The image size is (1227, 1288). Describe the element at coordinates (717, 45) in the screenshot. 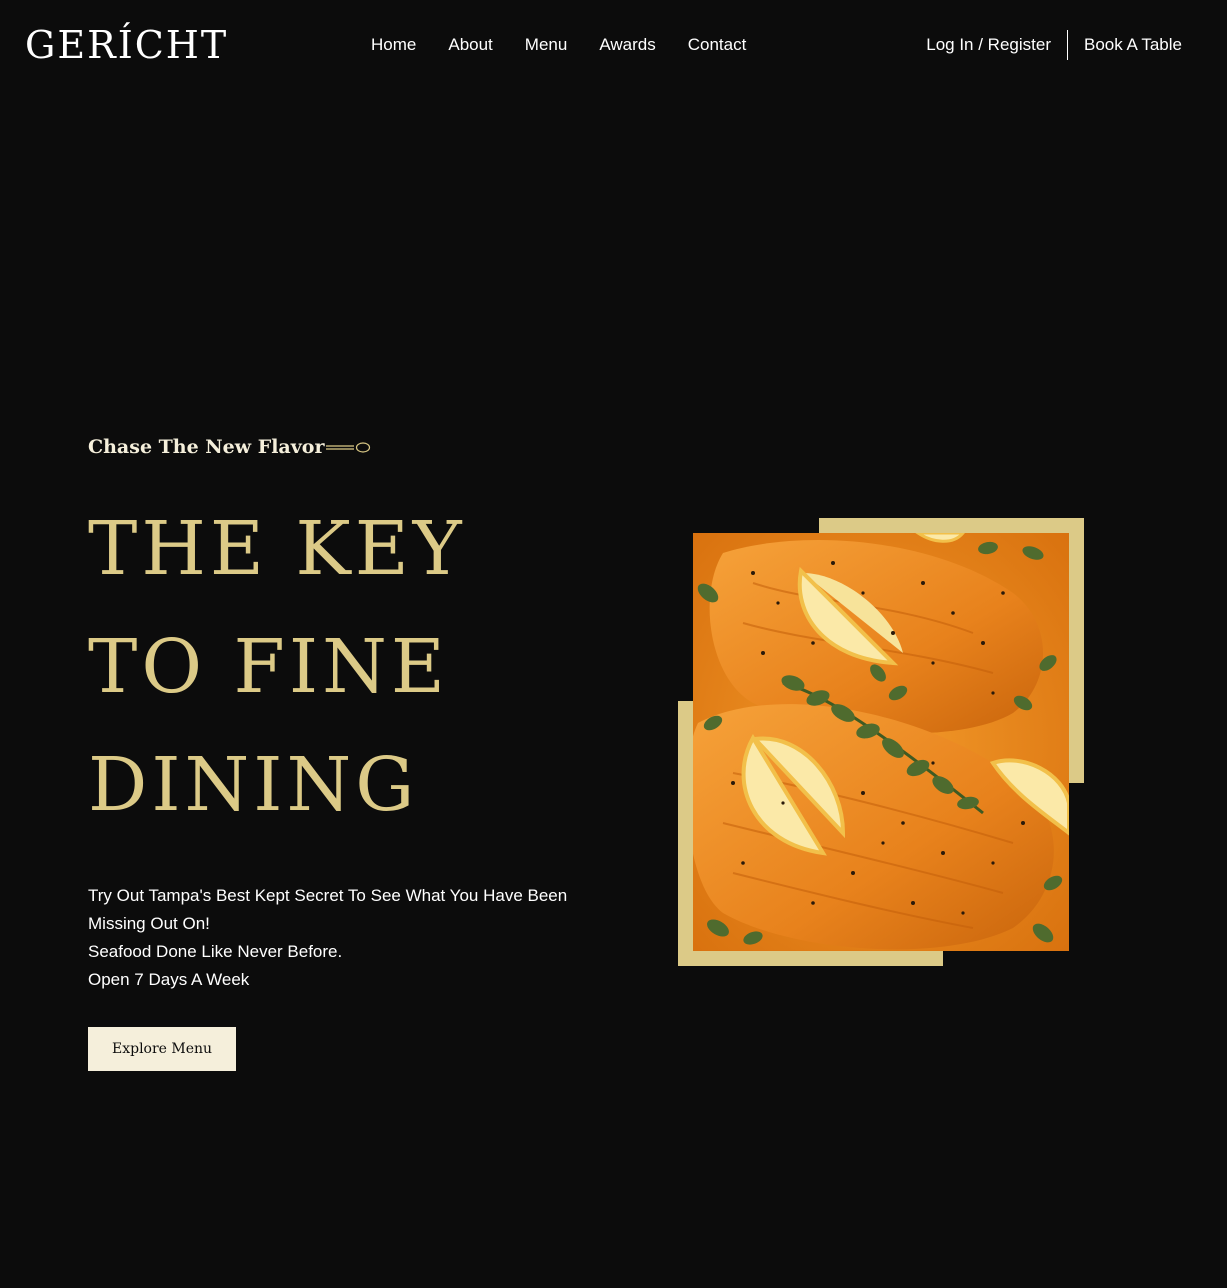

I see `nav-link-contact: Contact` at that location.